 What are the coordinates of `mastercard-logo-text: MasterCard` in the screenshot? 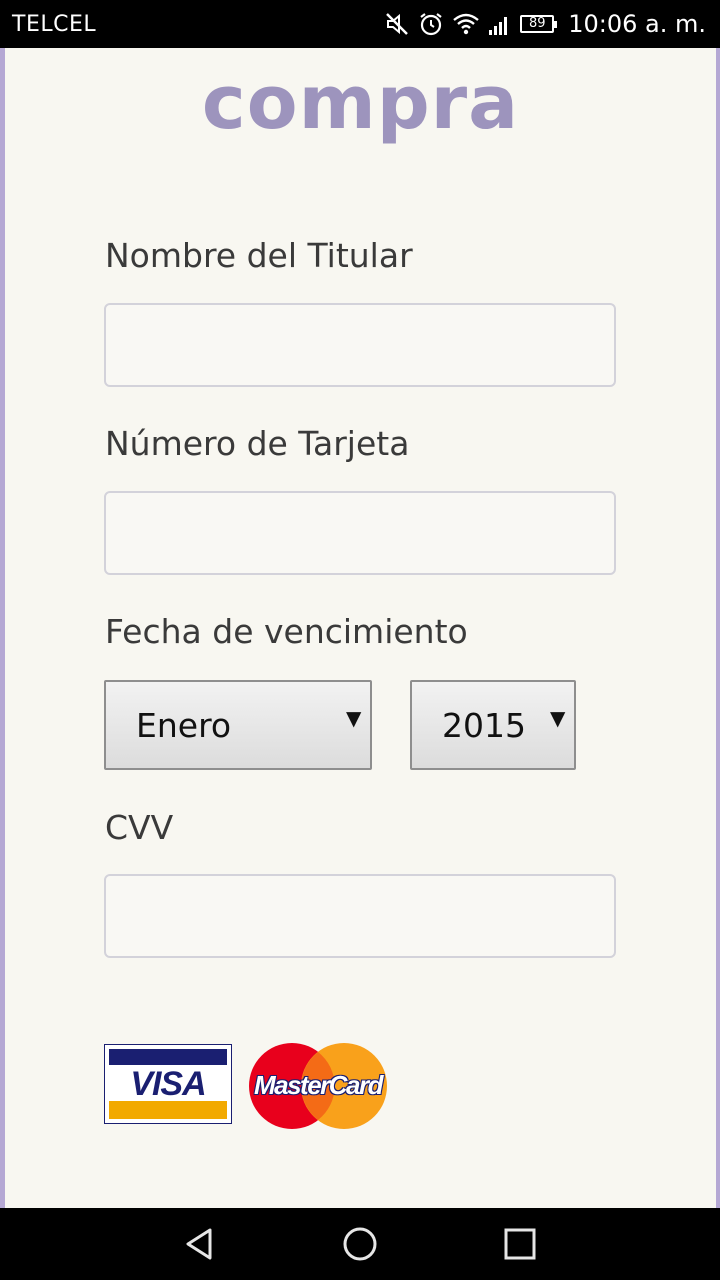 It's located at (318, 1085).